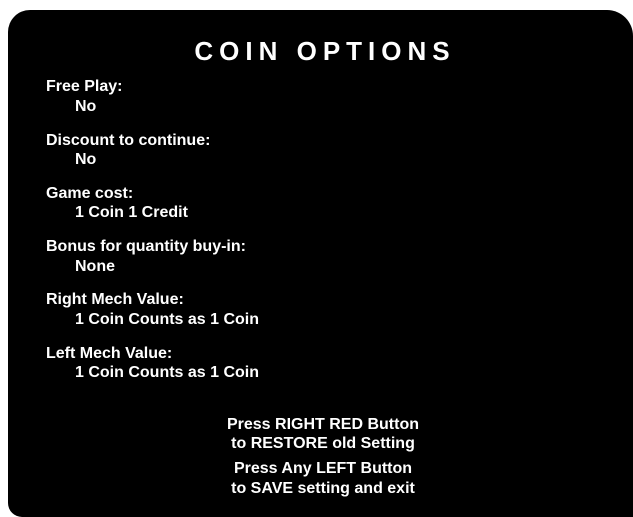 The image size is (633, 517). Describe the element at coordinates (131, 213) in the screenshot. I see `game-cost-value: 1 Coin 1 Credit` at that location.